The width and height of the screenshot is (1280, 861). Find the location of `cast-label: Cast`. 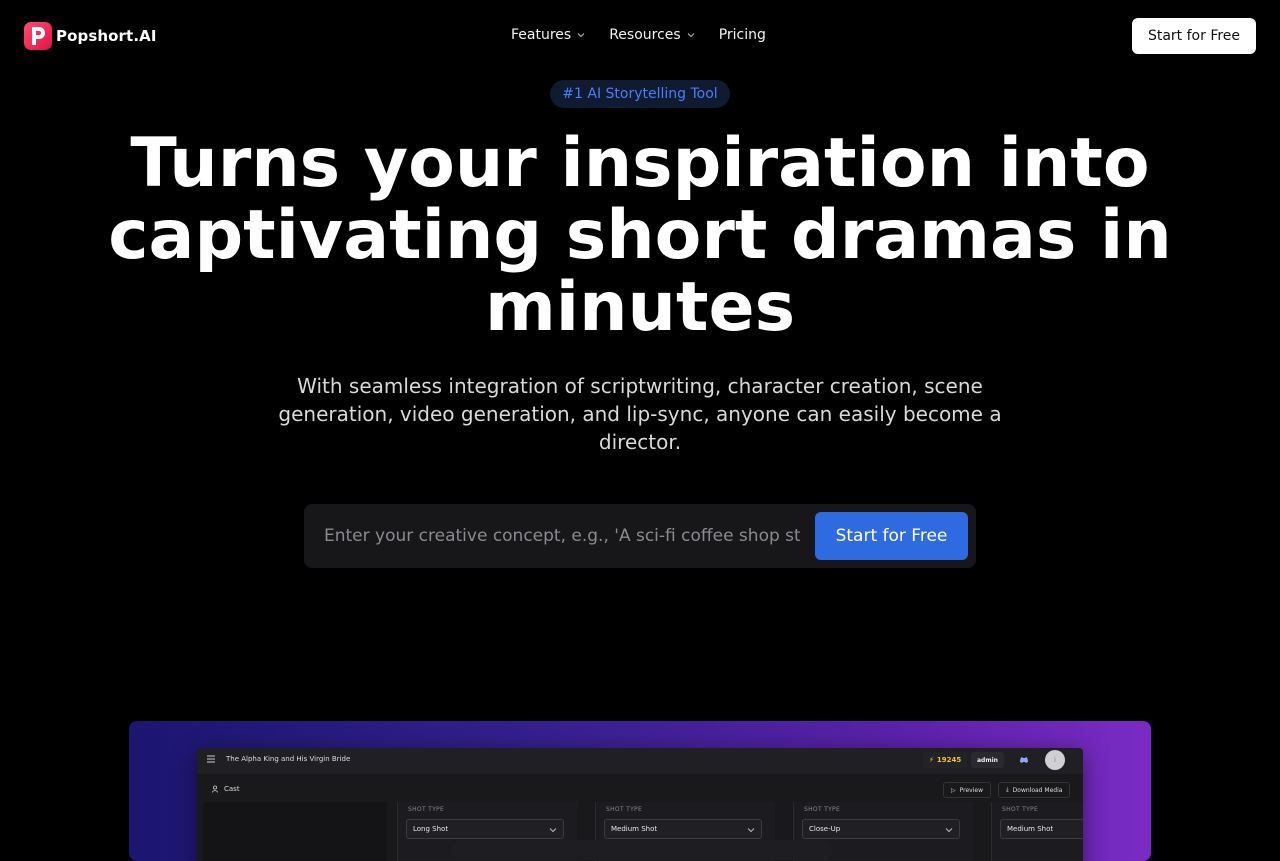

cast-label: Cast is located at coordinates (232, 789).